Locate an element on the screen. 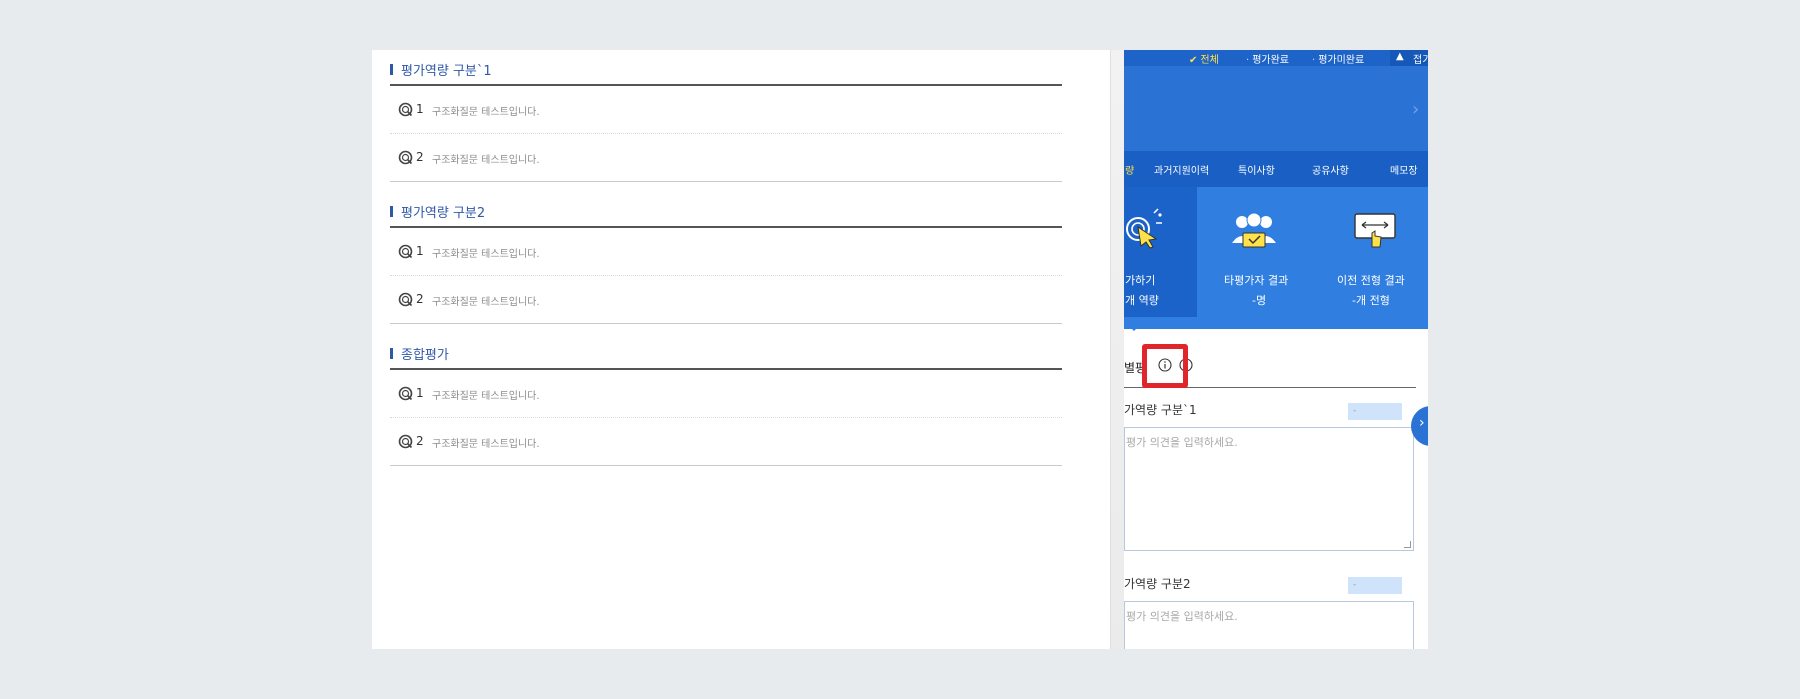 Image resolution: width=1800 pixels, height=699 pixels. score-select-2: - is located at coordinates (1375, 585).